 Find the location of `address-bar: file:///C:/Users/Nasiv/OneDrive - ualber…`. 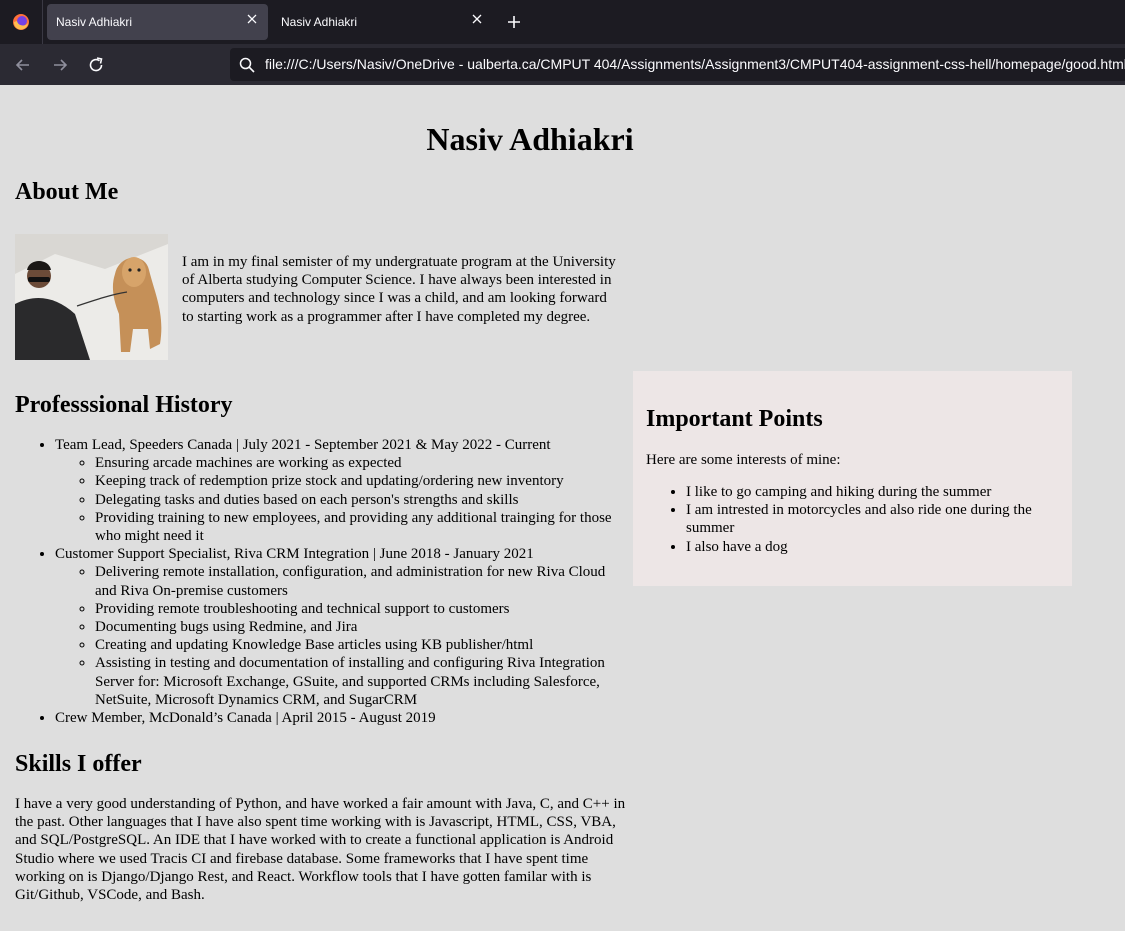

address-bar: file:///C:/Users/Nasiv/OneDrive - ualber… is located at coordinates (677, 64).